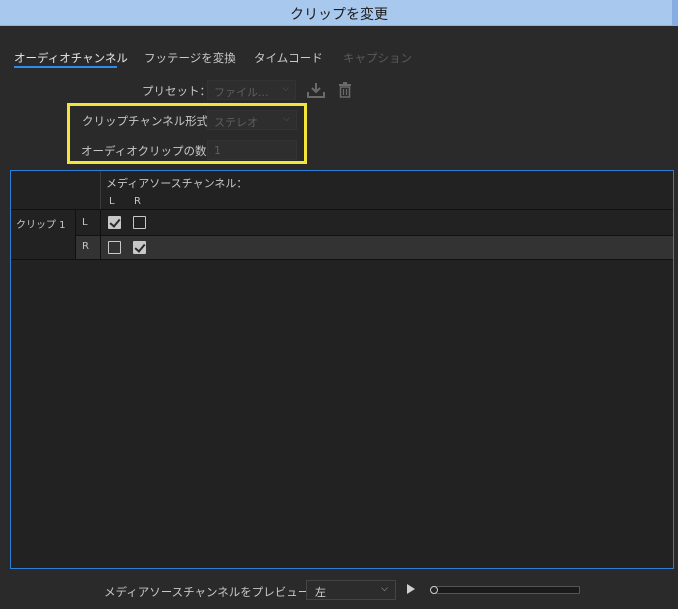 This screenshot has width=678, height=609. Describe the element at coordinates (377, 58) in the screenshot. I see `tab-captions: キャプション` at that location.